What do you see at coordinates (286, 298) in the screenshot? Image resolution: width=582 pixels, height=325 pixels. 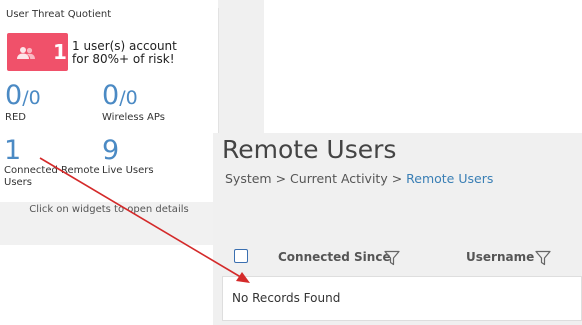 I see `empty-state-message: No Records Found` at bounding box center [286, 298].